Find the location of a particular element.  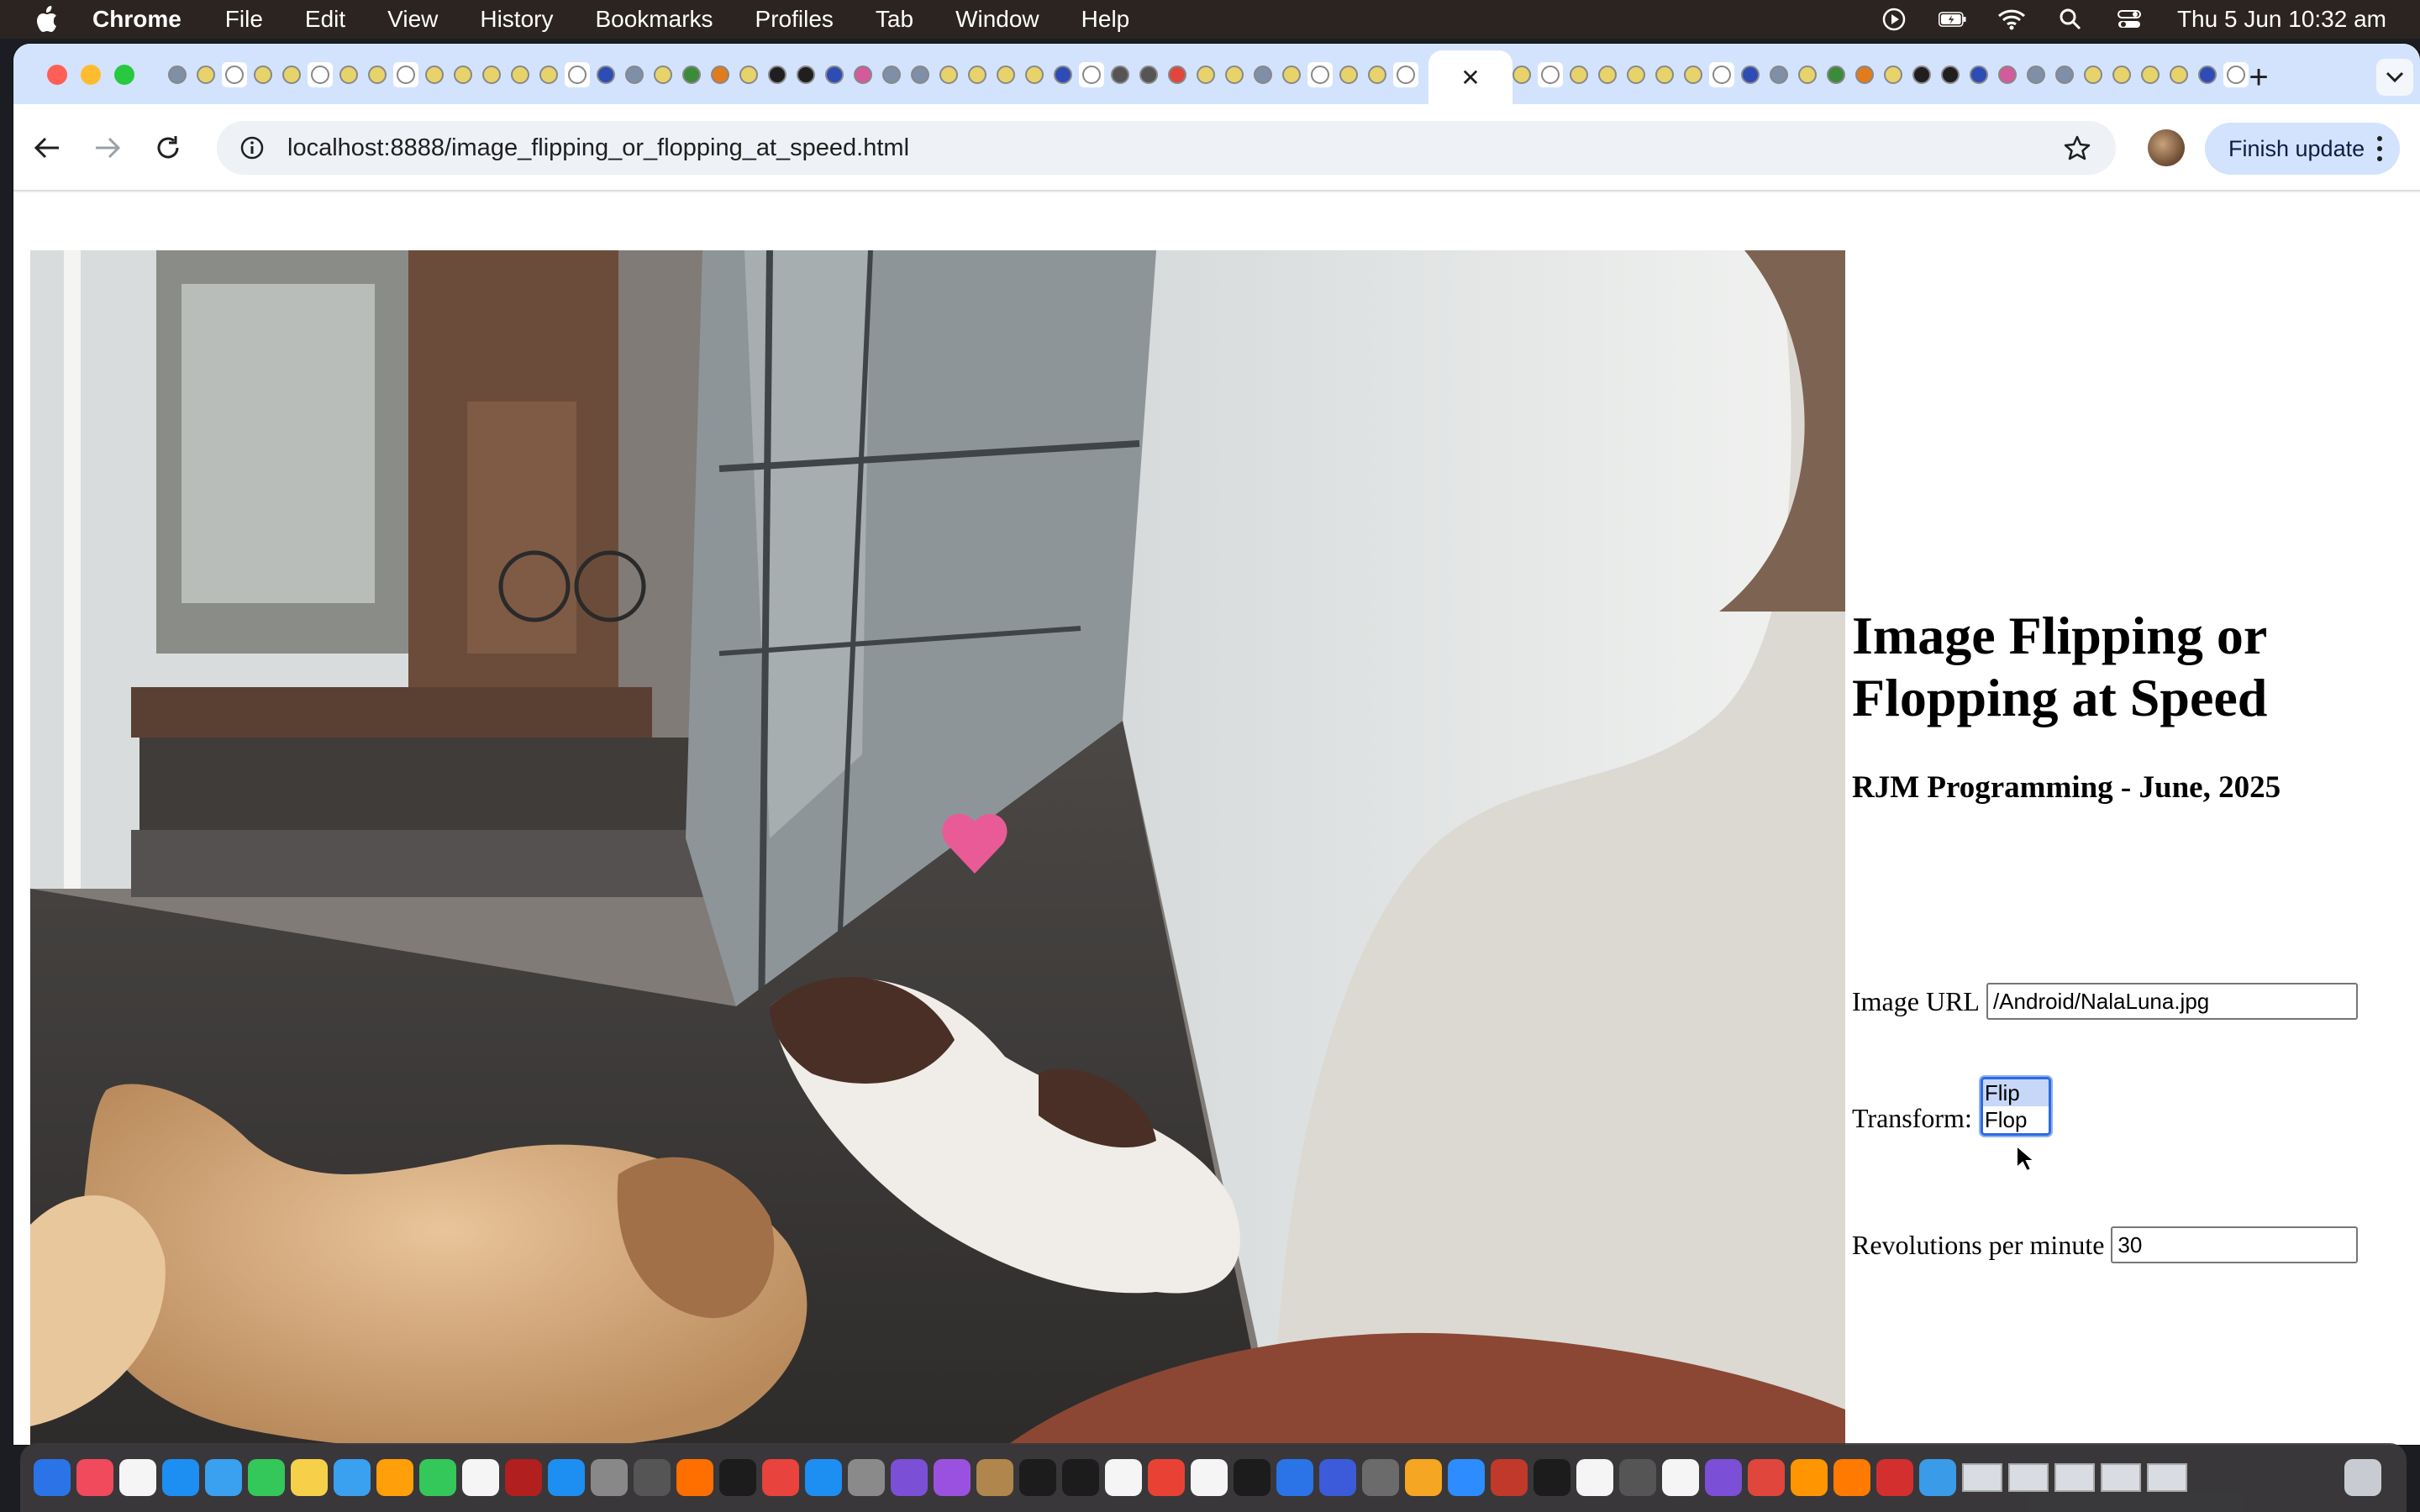

menu-edit: Edit is located at coordinates (325, 19).